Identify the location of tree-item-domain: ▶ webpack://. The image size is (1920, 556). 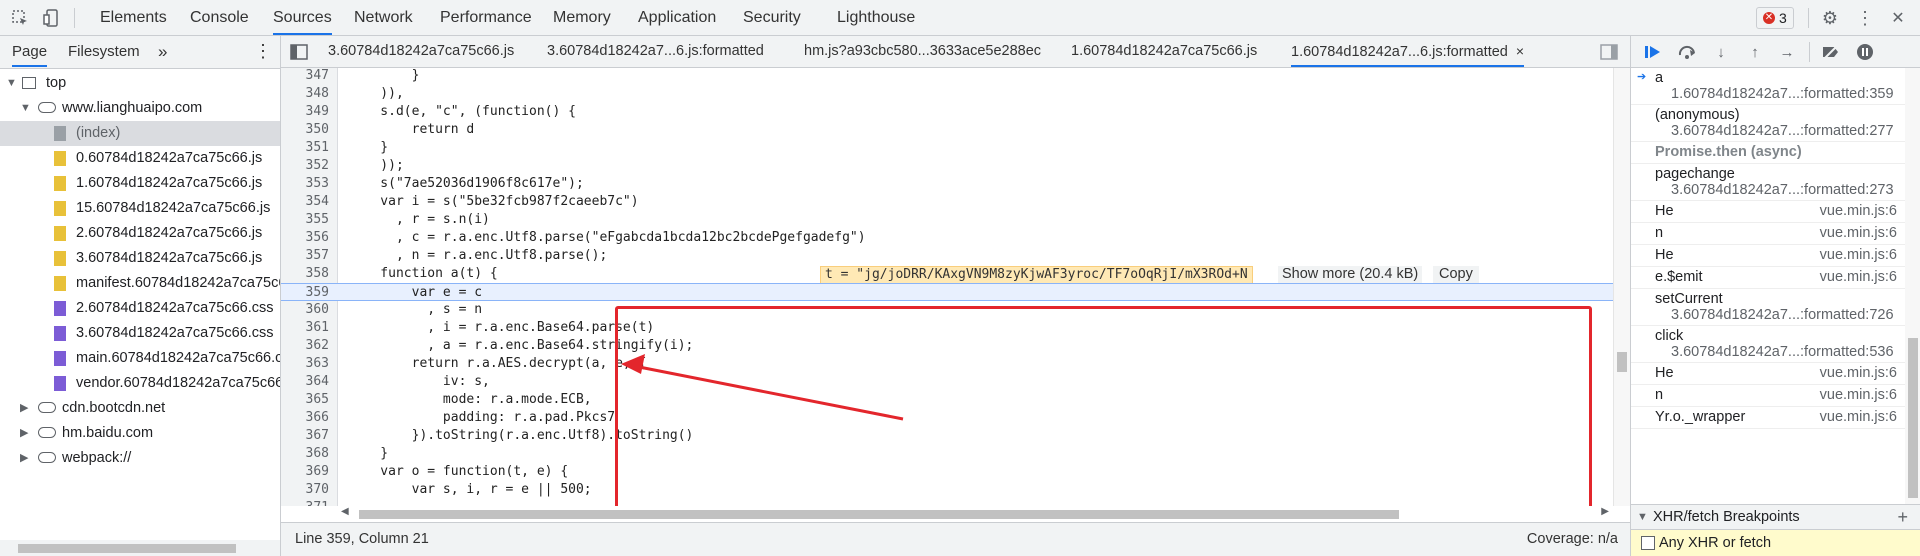
(140, 458).